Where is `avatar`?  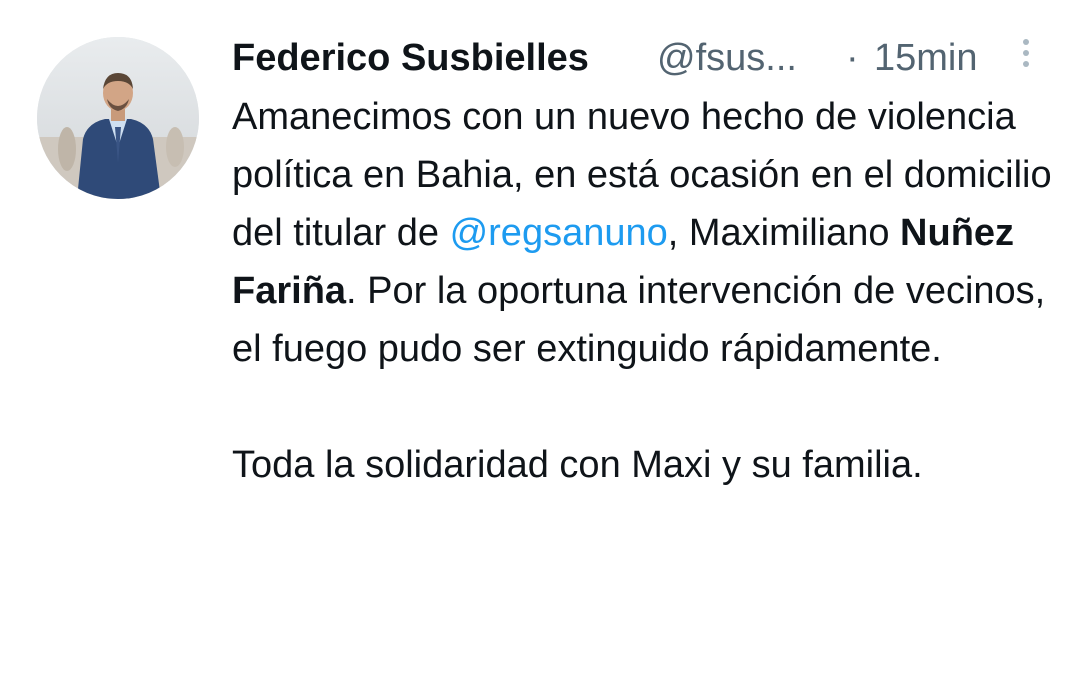
avatar is located at coordinates (118, 118).